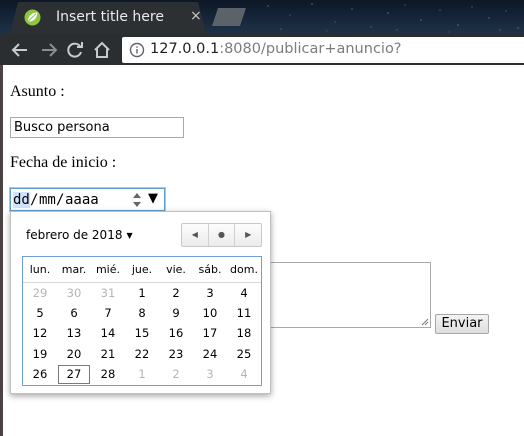 The height and width of the screenshot is (436, 524). I want to click on calendar-day: 22, so click(142, 354).